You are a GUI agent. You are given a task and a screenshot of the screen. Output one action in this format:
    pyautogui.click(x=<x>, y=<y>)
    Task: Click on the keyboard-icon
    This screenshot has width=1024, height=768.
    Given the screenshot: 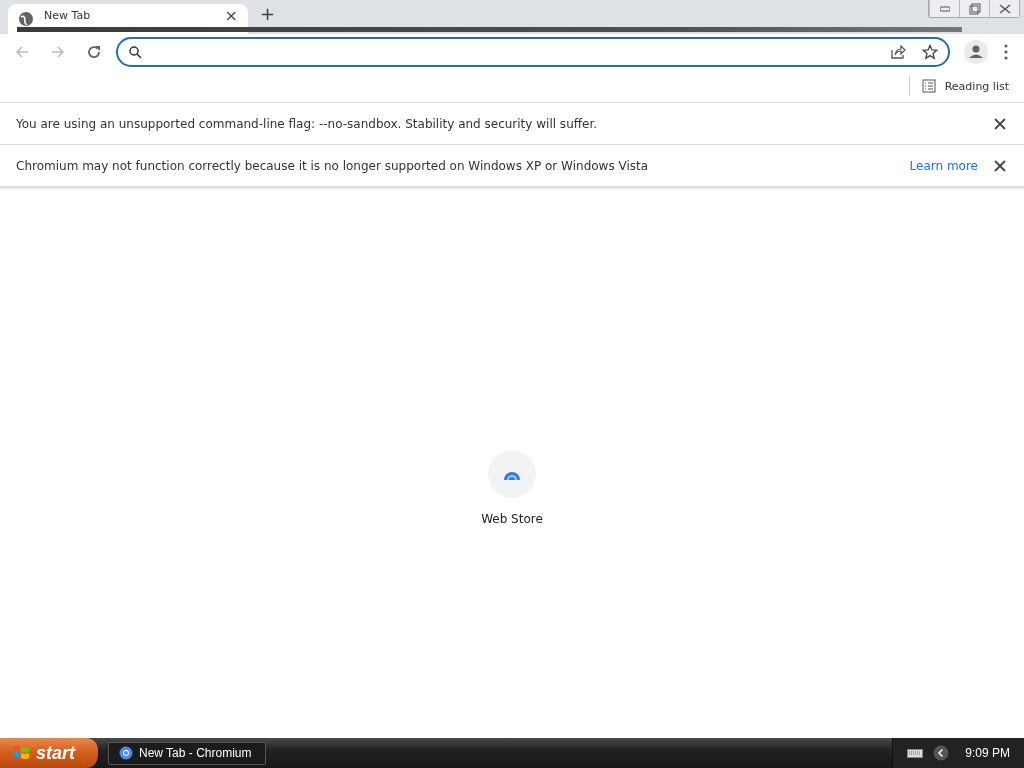 What is the action you would take?
    pyautogui.click(x=915, y=753)
    